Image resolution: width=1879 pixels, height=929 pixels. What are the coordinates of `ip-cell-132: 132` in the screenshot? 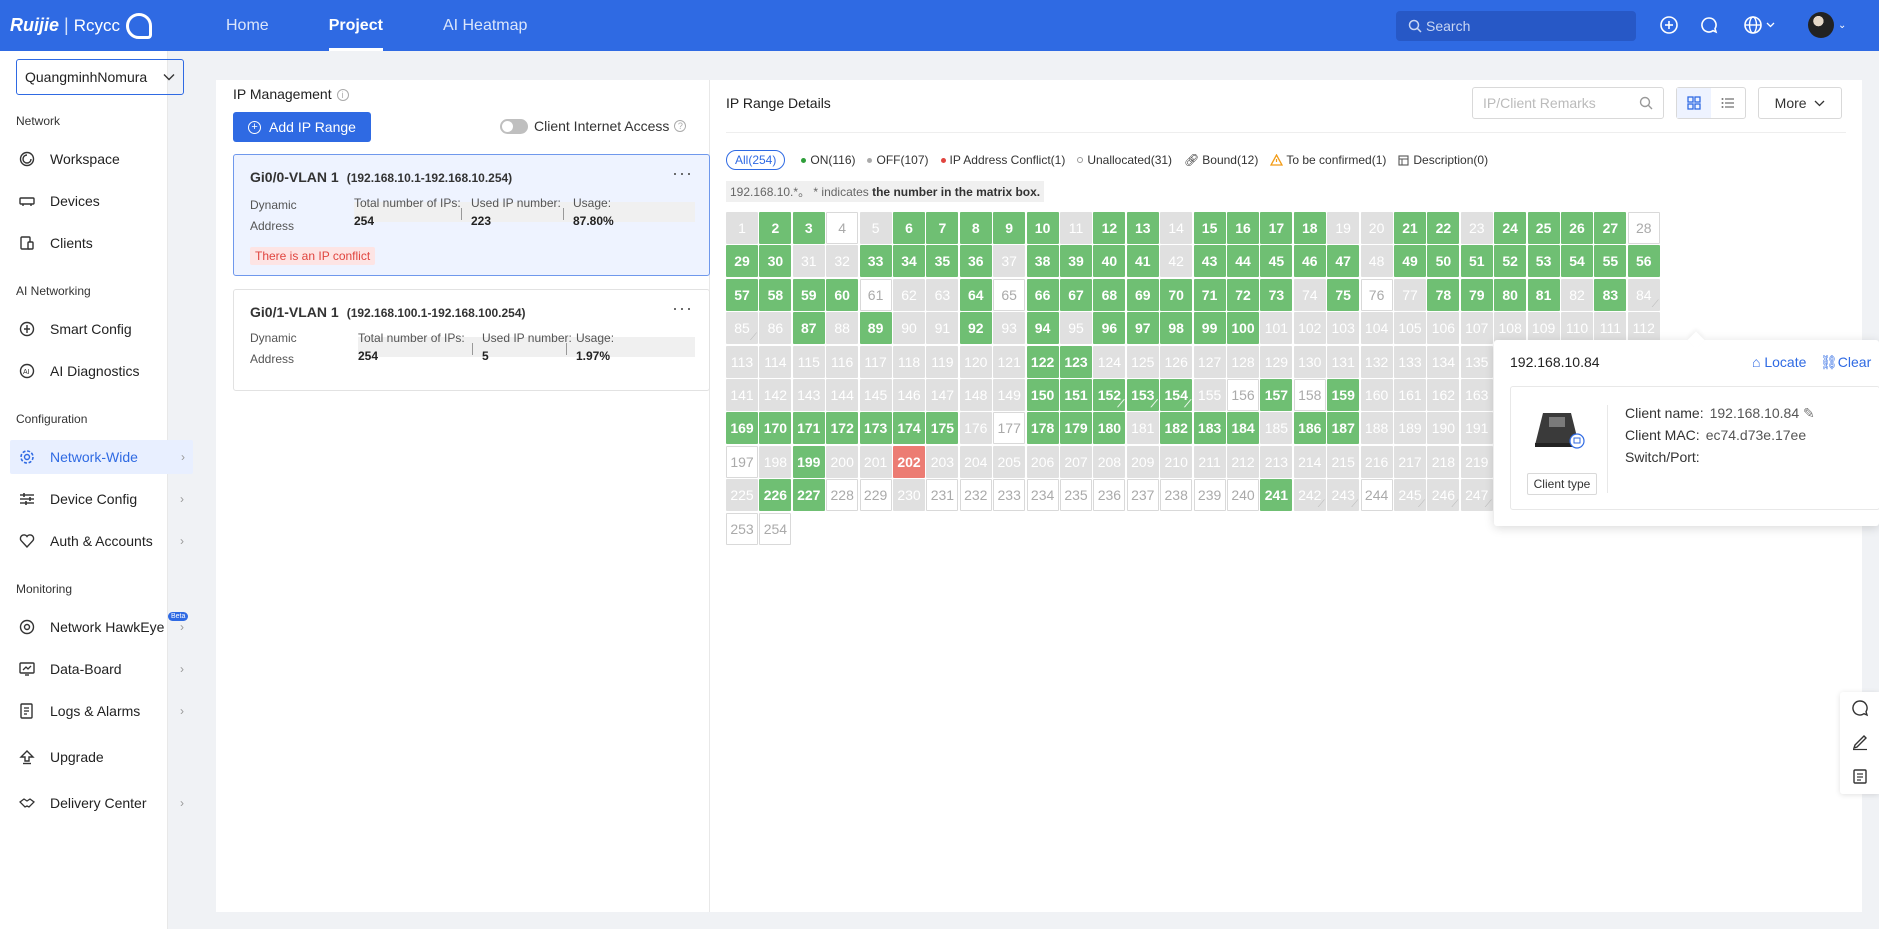 It's located at (1376, 361).